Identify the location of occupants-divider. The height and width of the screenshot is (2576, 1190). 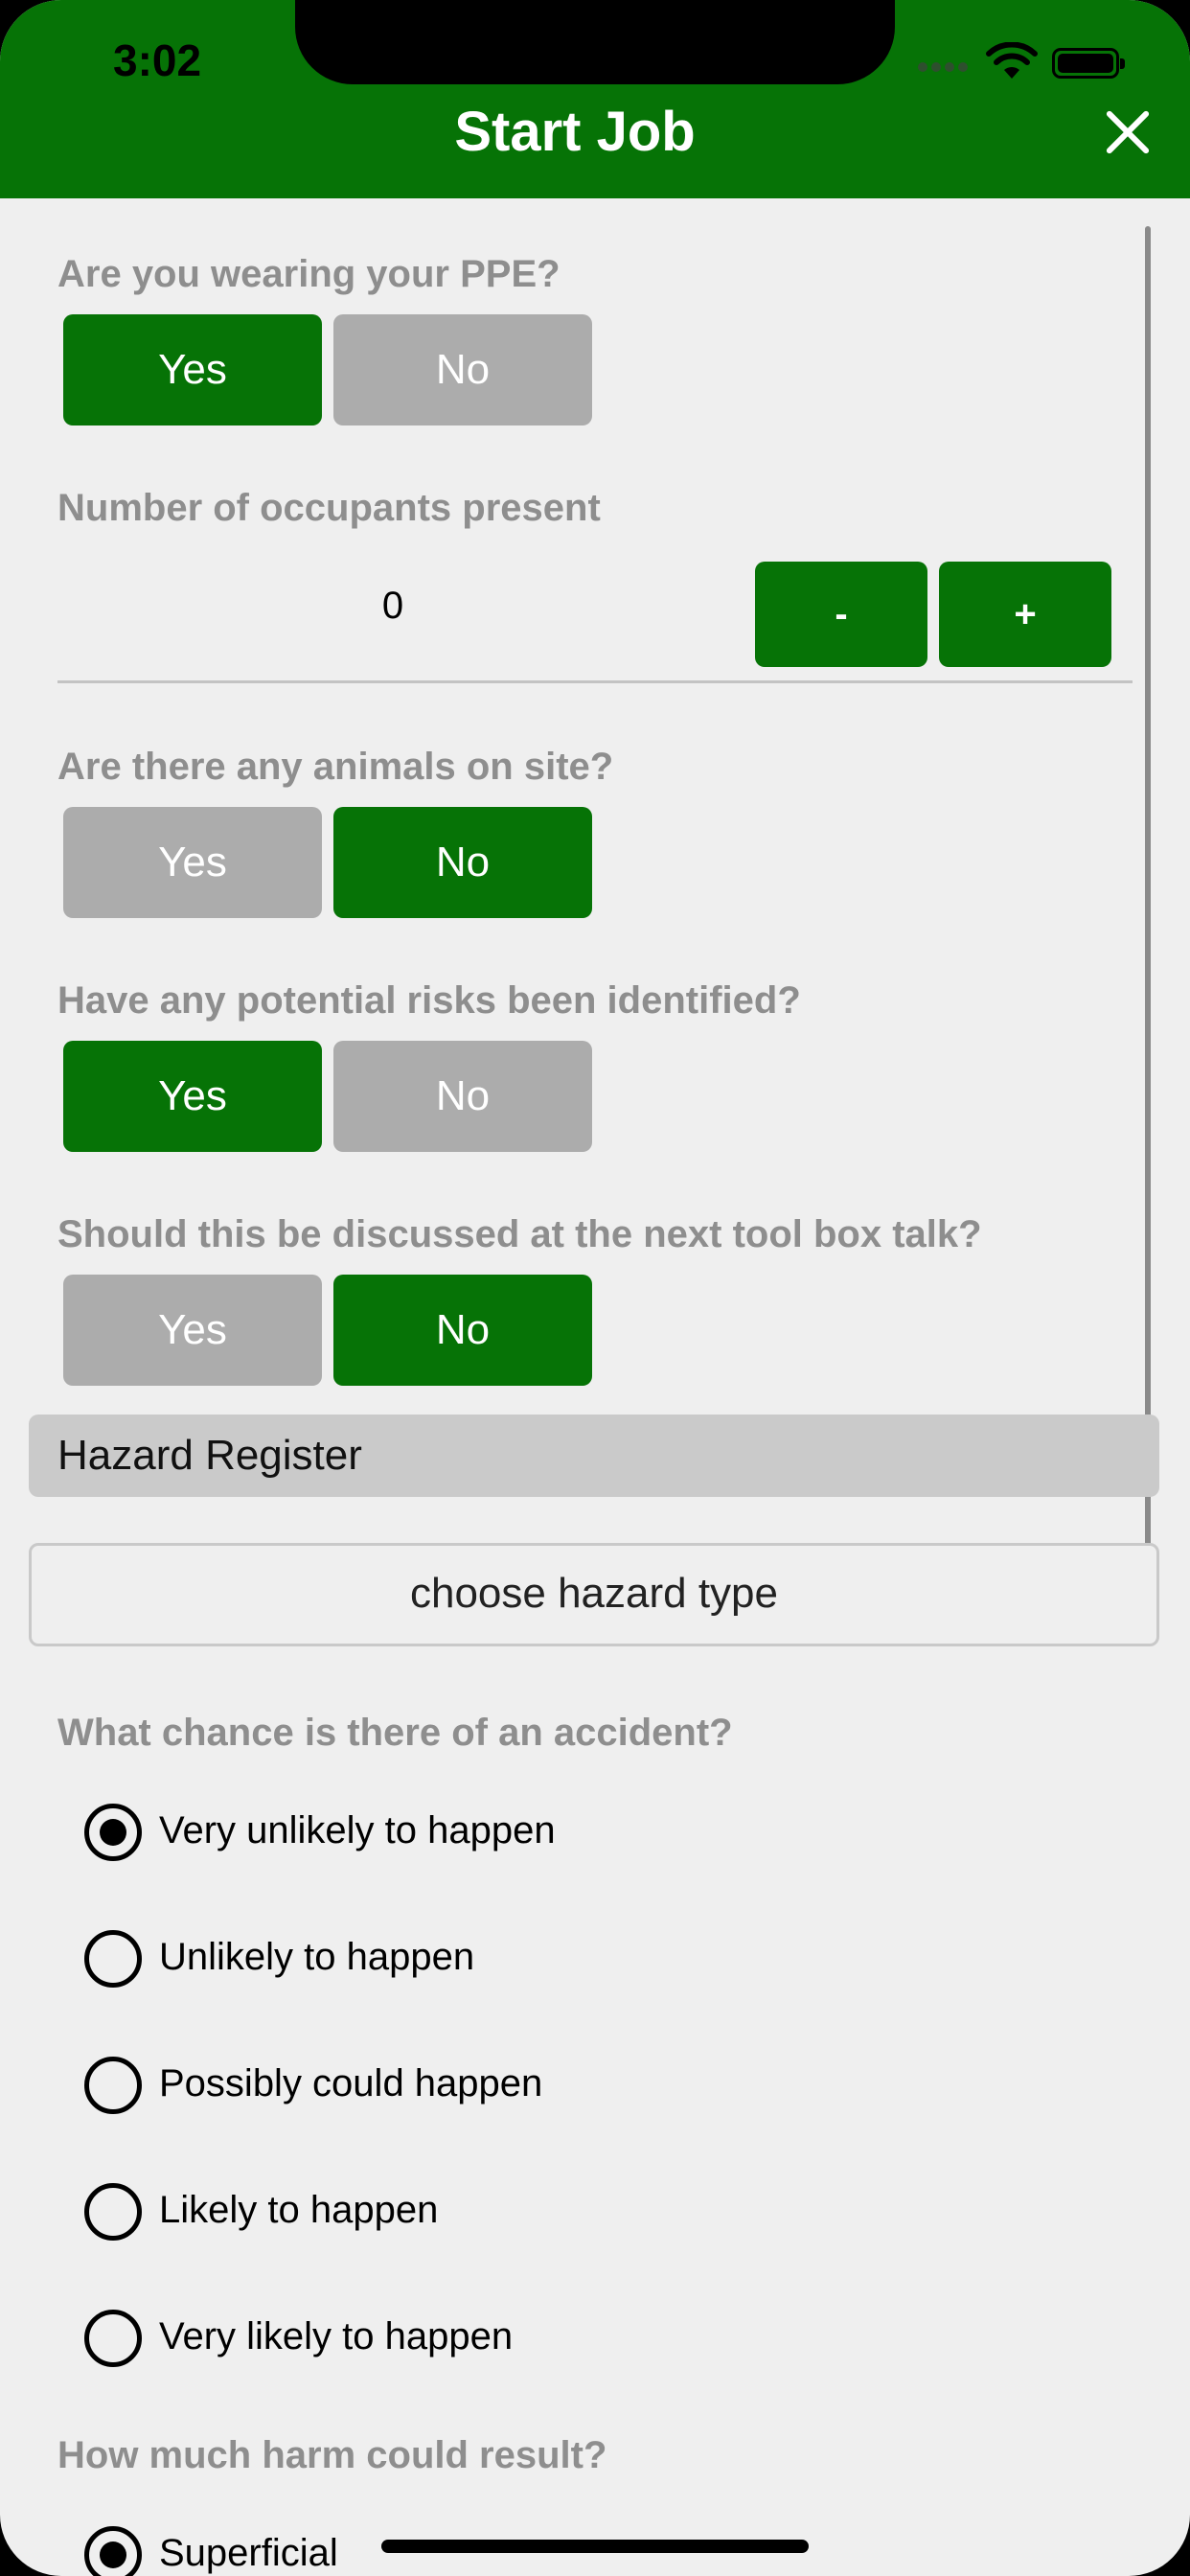
(595, 681).